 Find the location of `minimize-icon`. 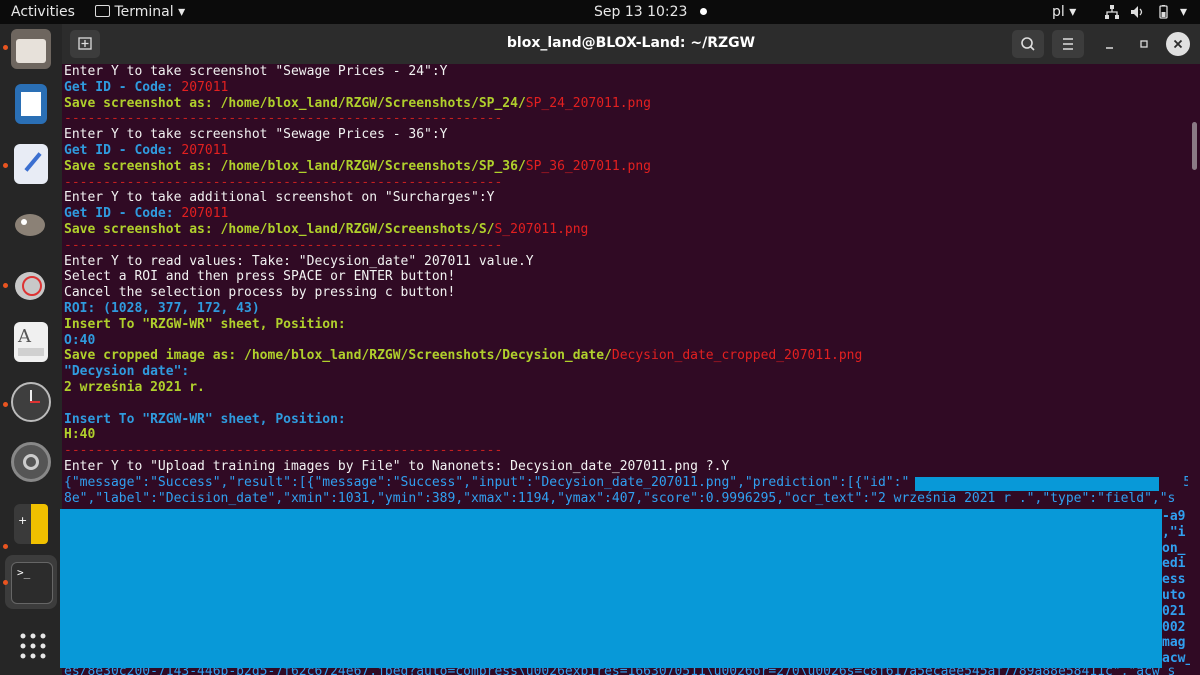

minimize-icon is located at coordinates (1109, 48).